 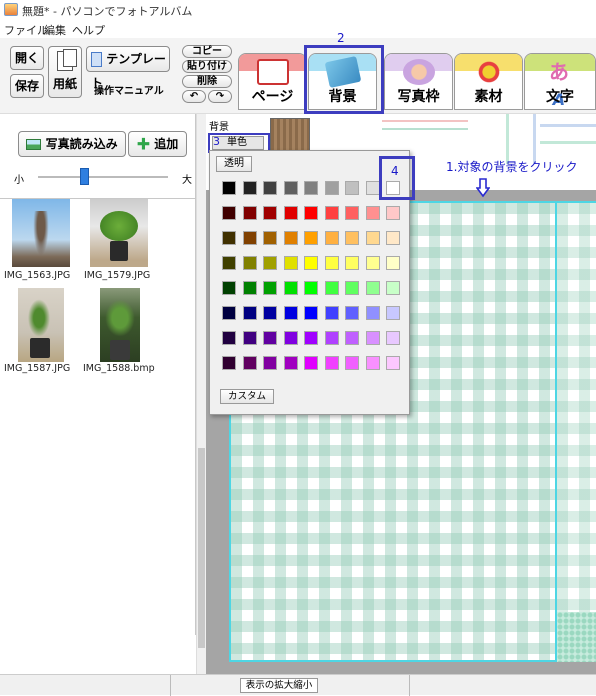 What do you see at coordinates (27, 58) in the screenshot?
I see `open-button: 開く` at bounding box center [27, 58].